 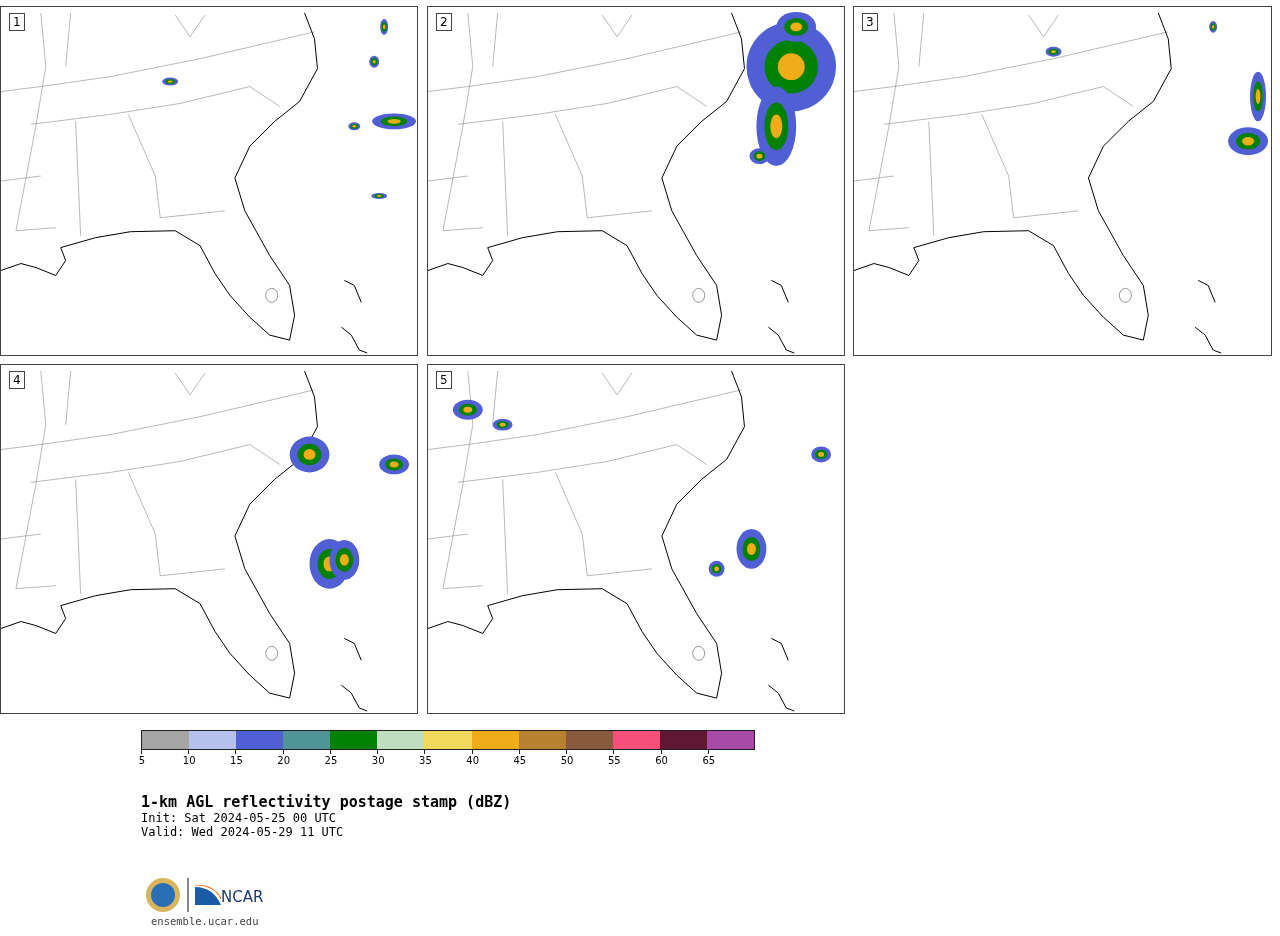 I want to click on website-url: ensemble.ucar.edu, so click(x=205, y=921).